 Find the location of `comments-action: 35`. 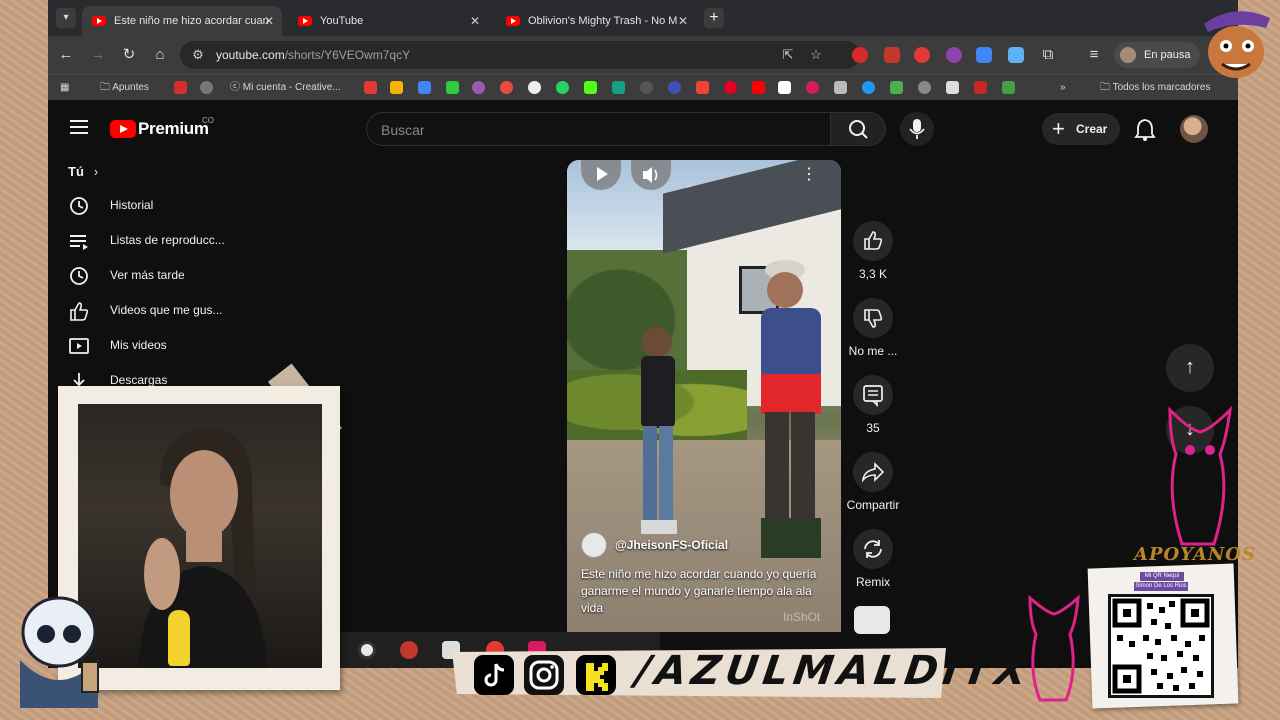

comments-action: 35 is located at coordinates (873, 405).